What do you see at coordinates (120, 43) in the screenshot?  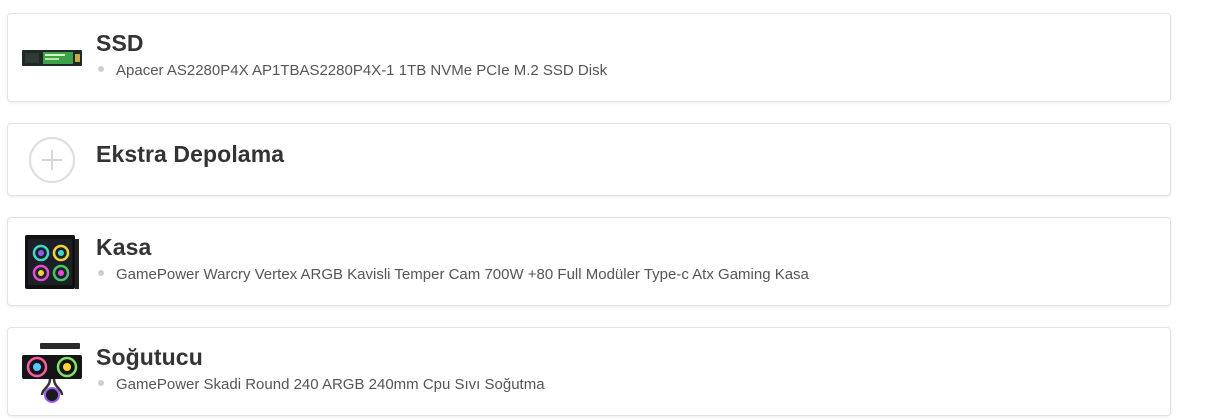 I see `component-title: SSD` at bounding box center [120, 43].